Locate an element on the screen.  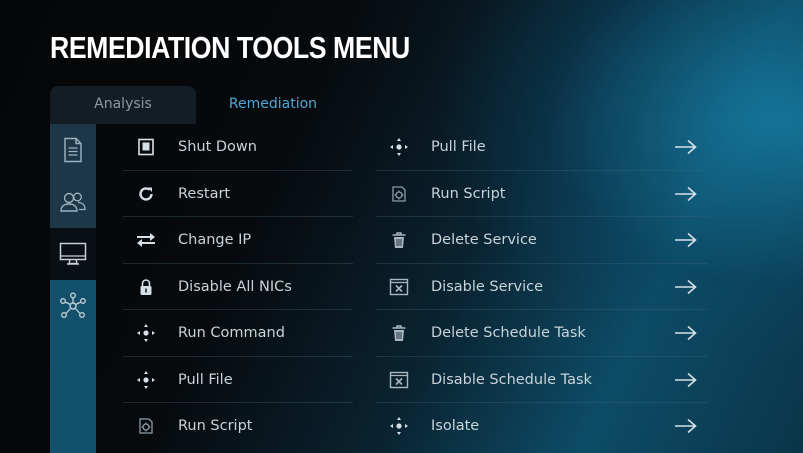
action-isolate: Isolate is located at coordinates (542, 426).